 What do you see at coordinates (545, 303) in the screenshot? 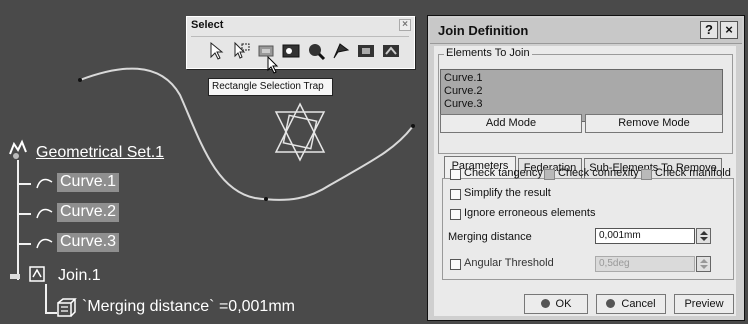
I see `ok-icon` at bounding box center [545, 303].